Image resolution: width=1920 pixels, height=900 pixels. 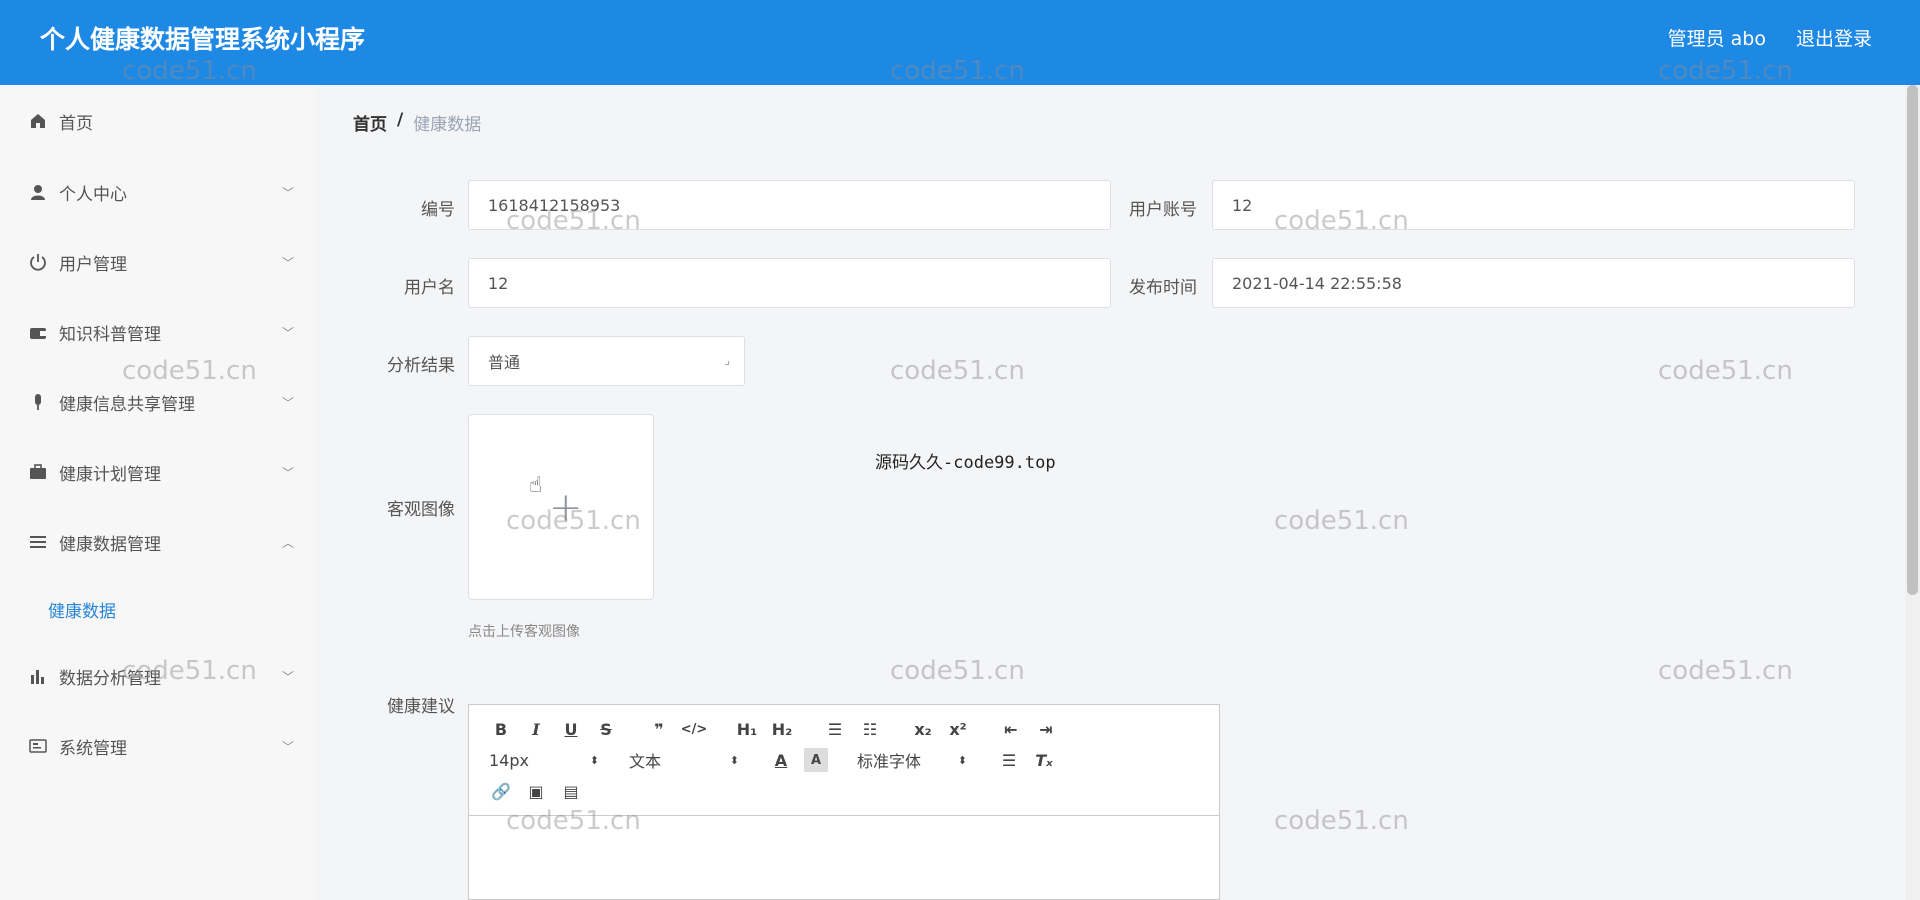 What do you see at coordinates (110, 334) in the screenshot?
I see `sidebar-item-label: 知识科普管理` at bounding box center [110, 334].